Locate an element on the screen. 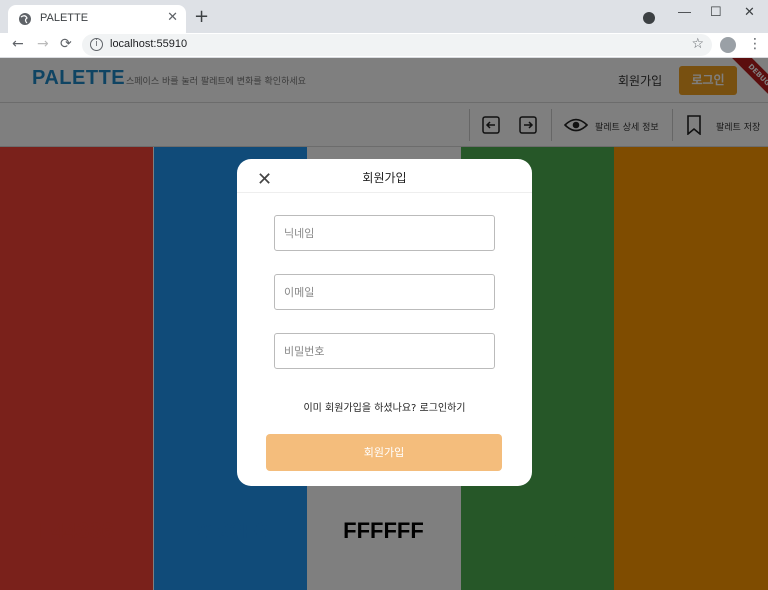 This screenshot has width=768, height=590. dialog-title: 회원가입 is located at coordinates (384, 178).